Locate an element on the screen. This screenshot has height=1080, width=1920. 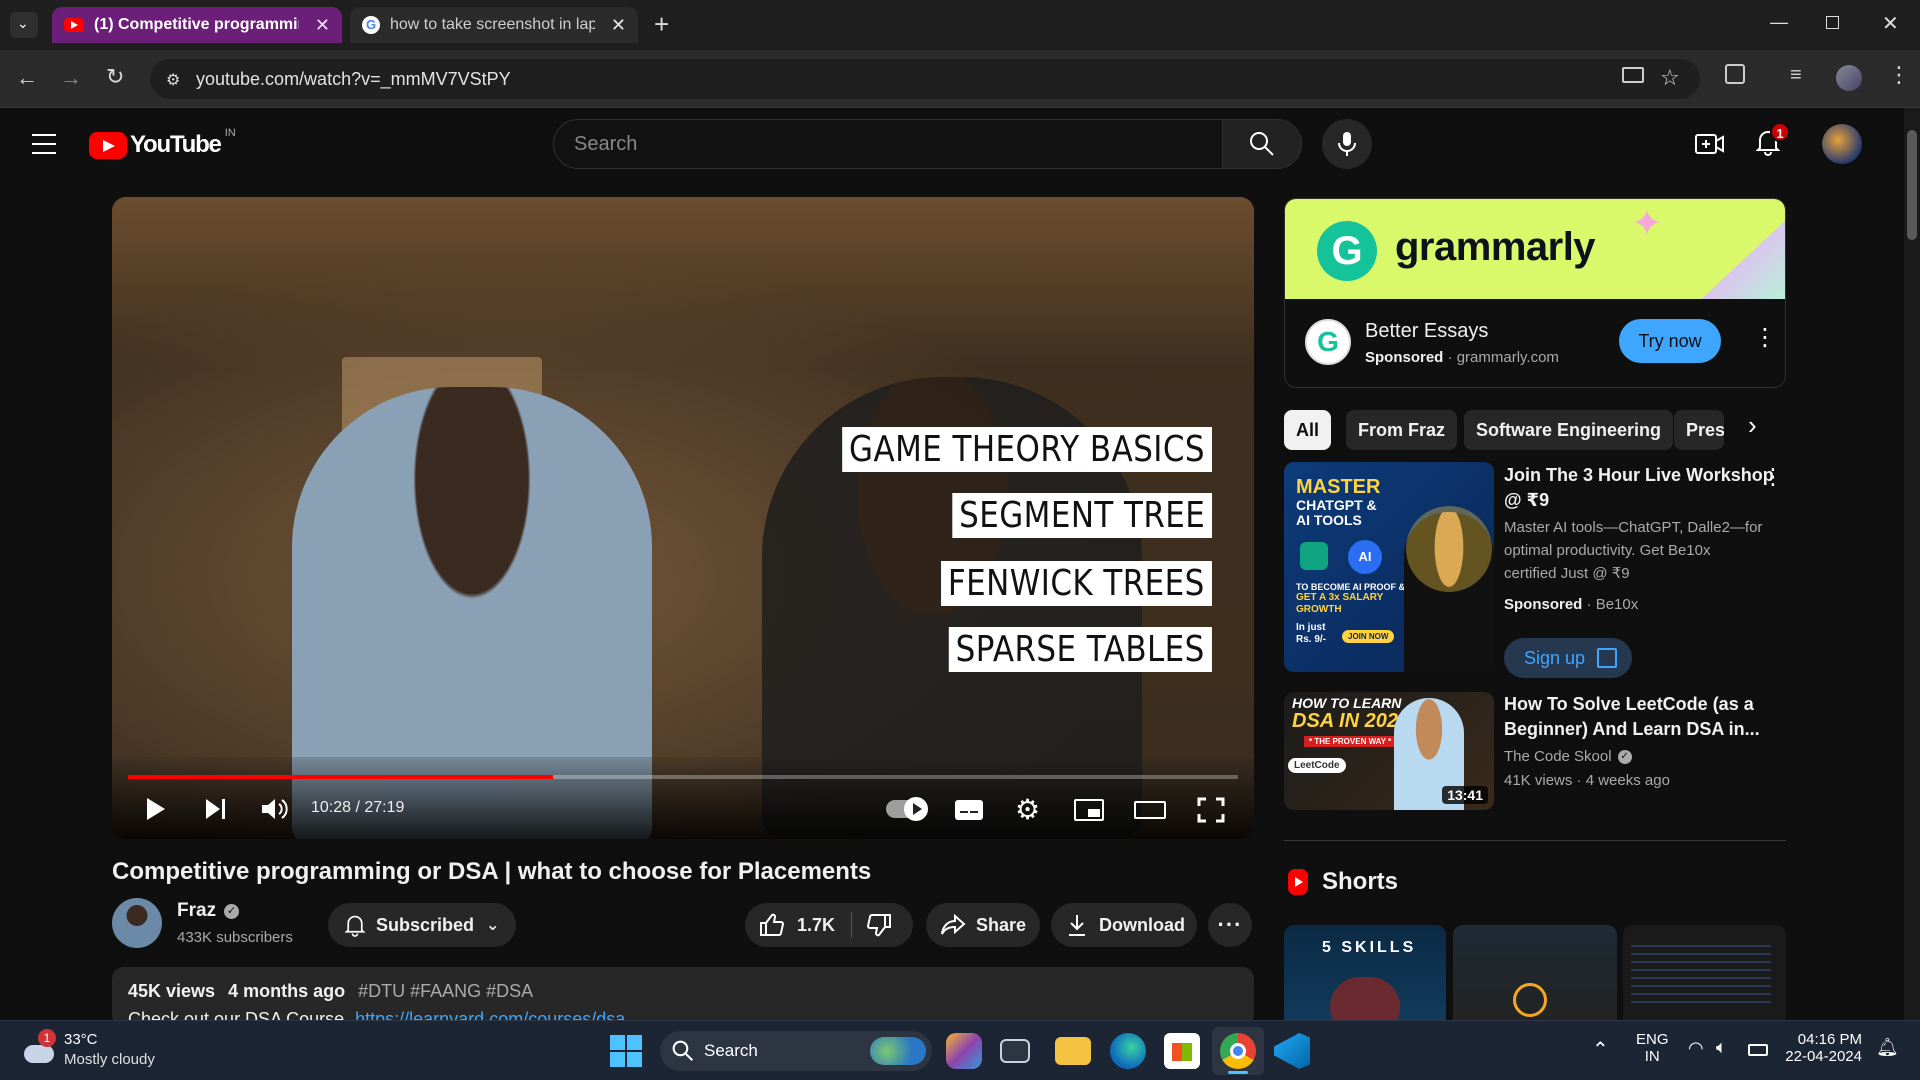
ad-cta-button: Try now is located at coordinates (1670, 341).